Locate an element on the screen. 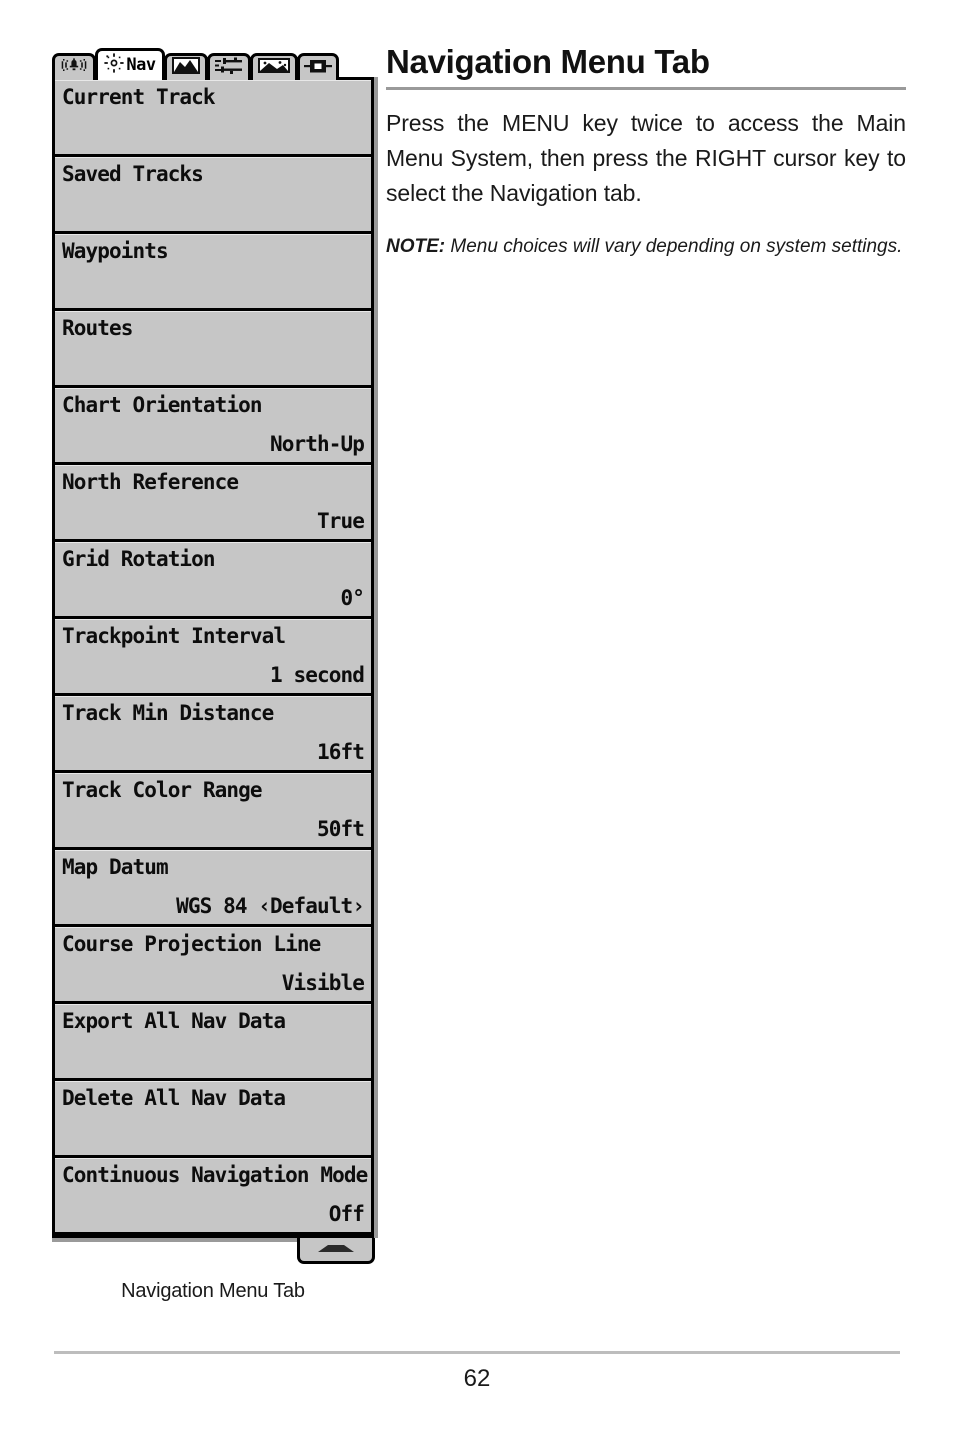 This screenshot has width=954, height=1431. menu-label: Trackpoint Interval is located at coordinates (174, 636).